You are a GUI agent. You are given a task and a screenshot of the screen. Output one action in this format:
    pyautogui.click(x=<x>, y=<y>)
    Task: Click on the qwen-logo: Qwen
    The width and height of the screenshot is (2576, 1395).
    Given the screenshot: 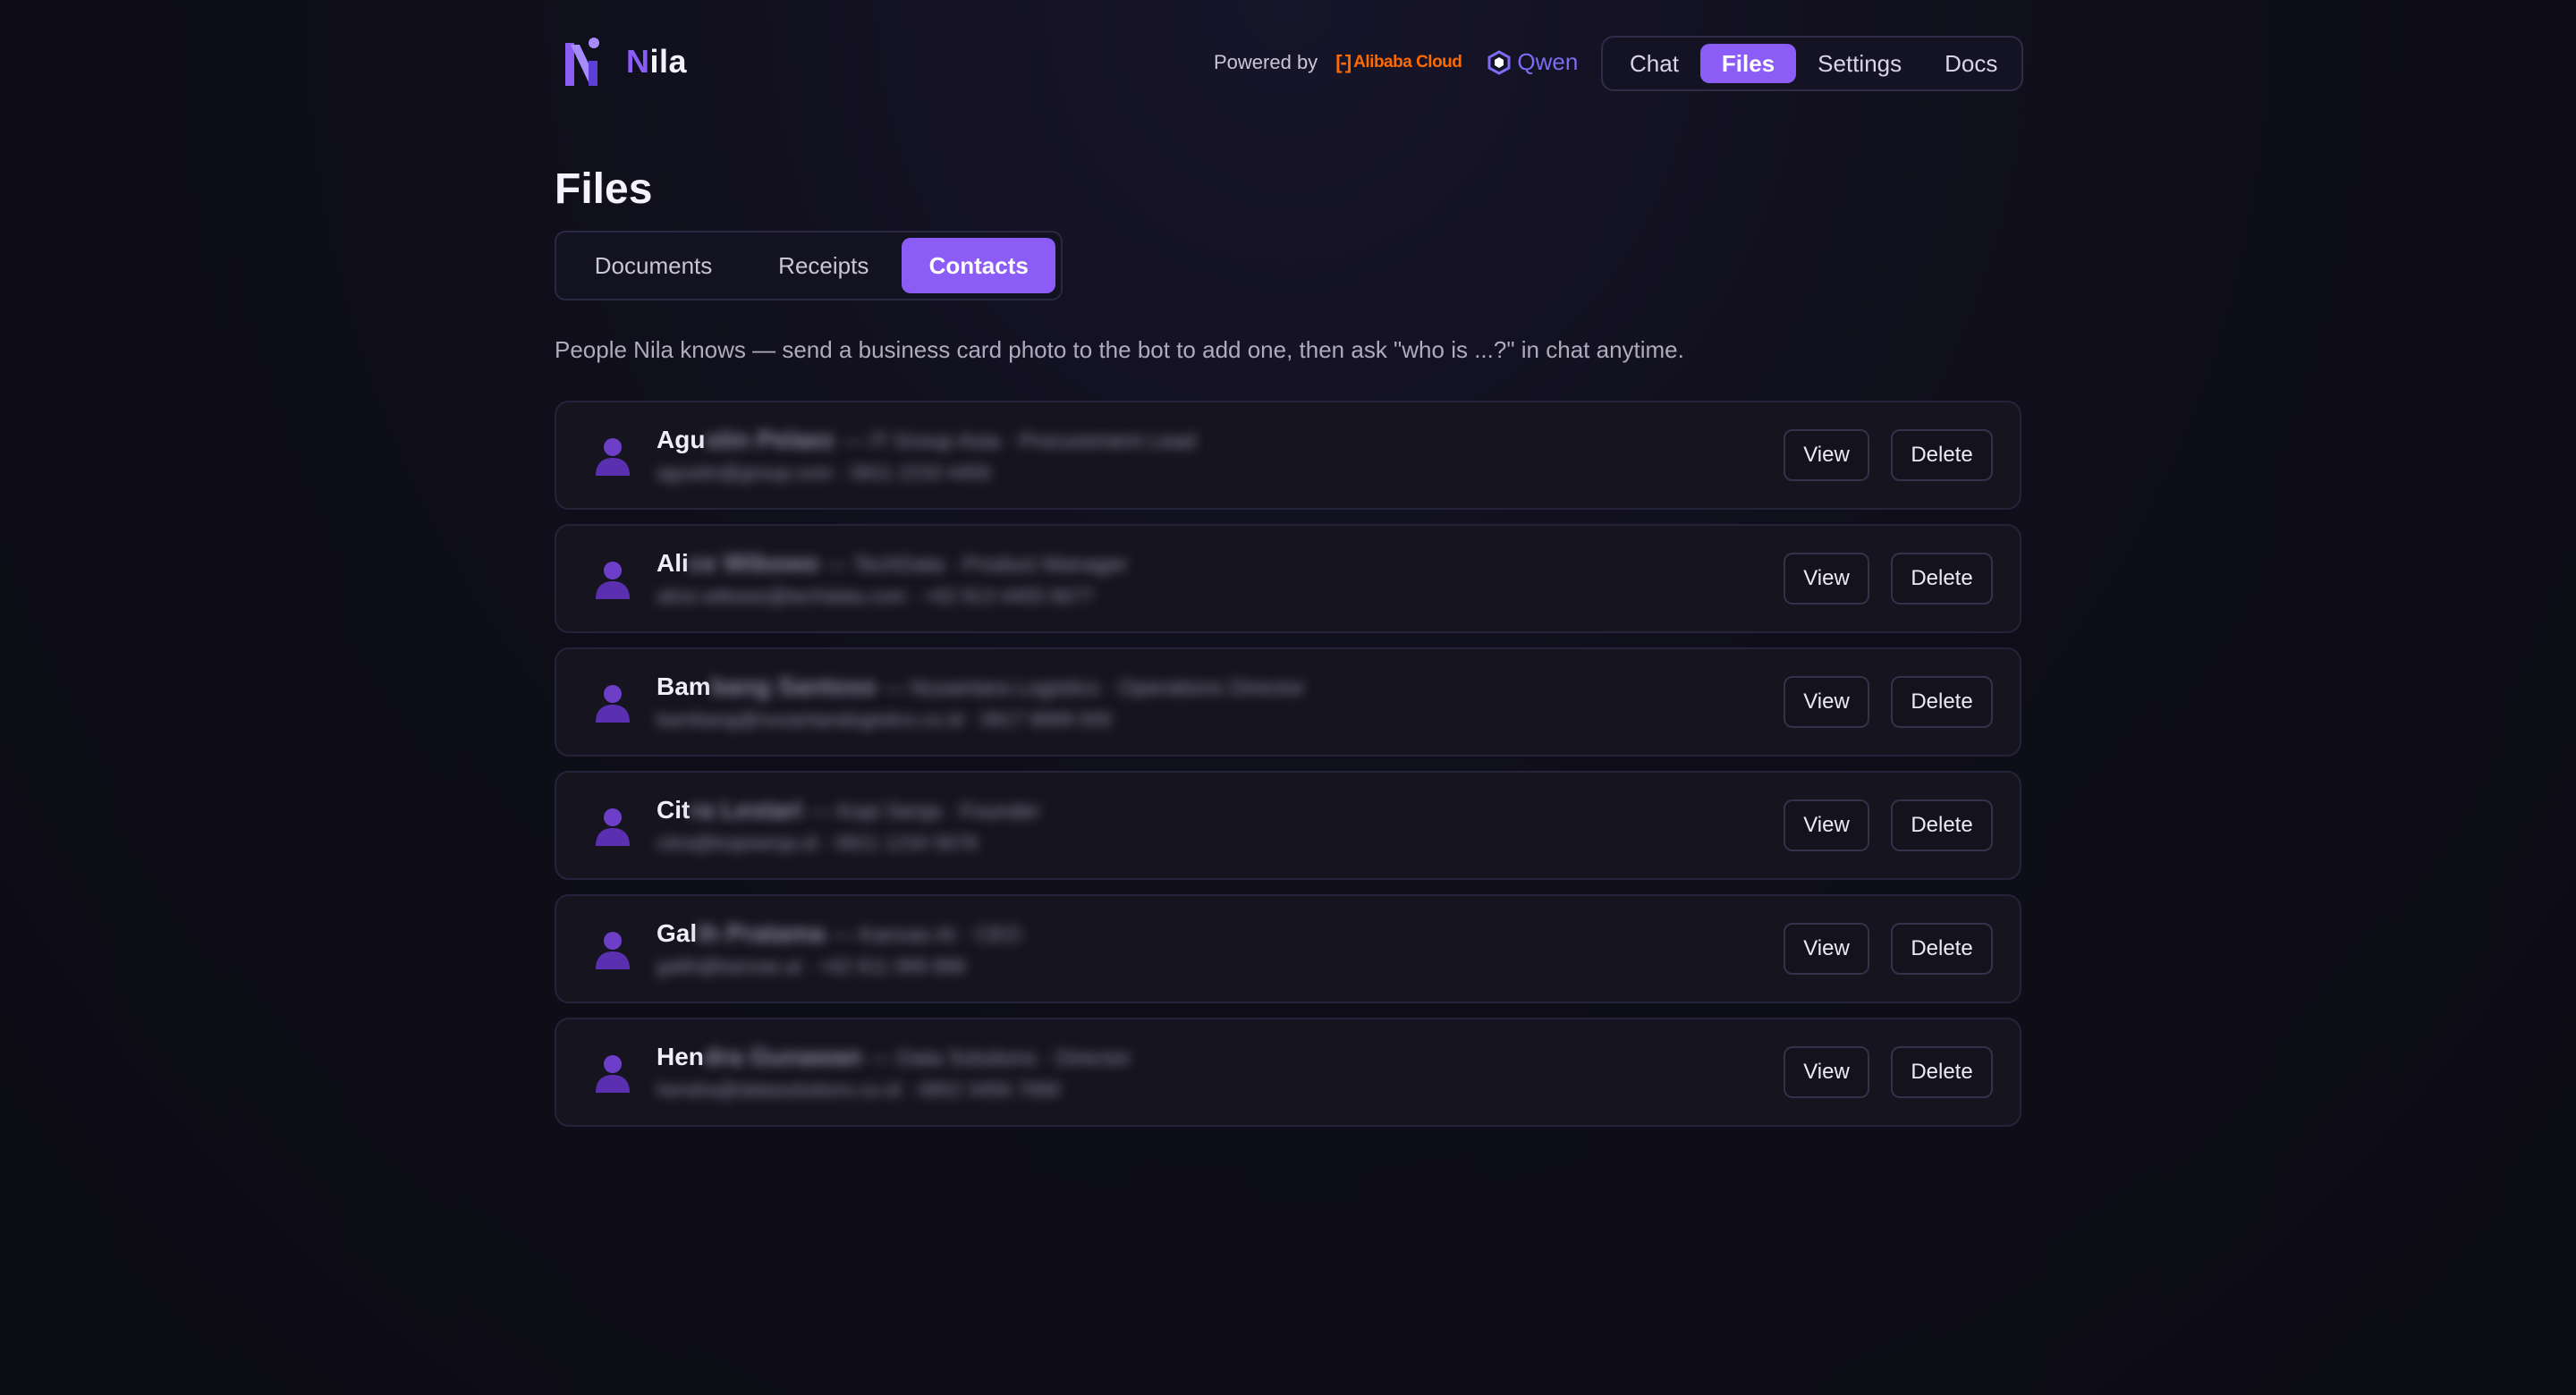 What is the action you would take?
    pyautogui.click(x=1532, y=62)
    